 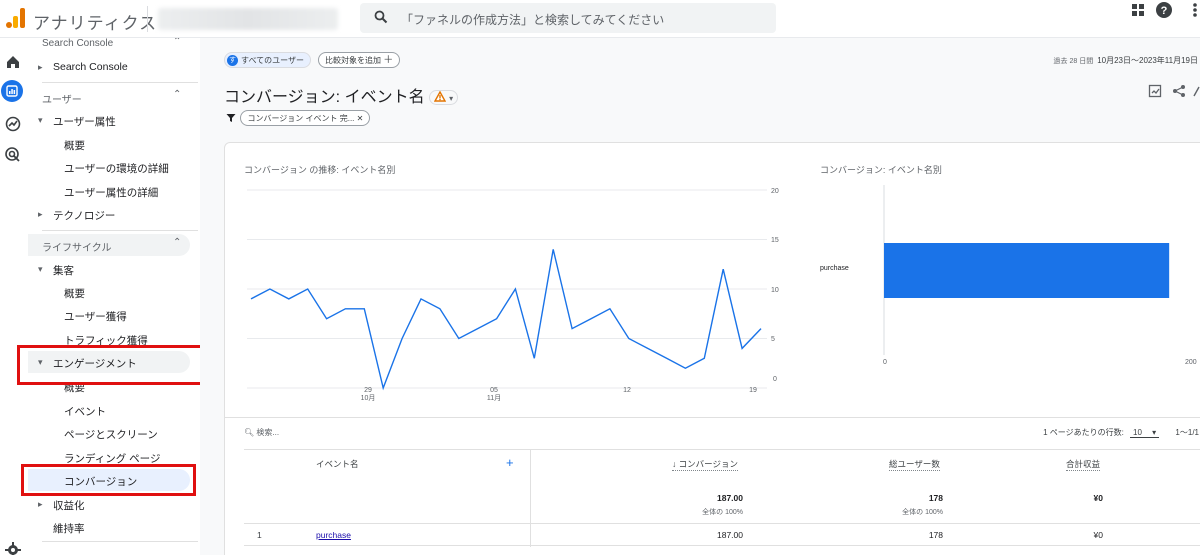 I want to click on sidebar-item-retention: 維持率, so click(x=69, y=528).